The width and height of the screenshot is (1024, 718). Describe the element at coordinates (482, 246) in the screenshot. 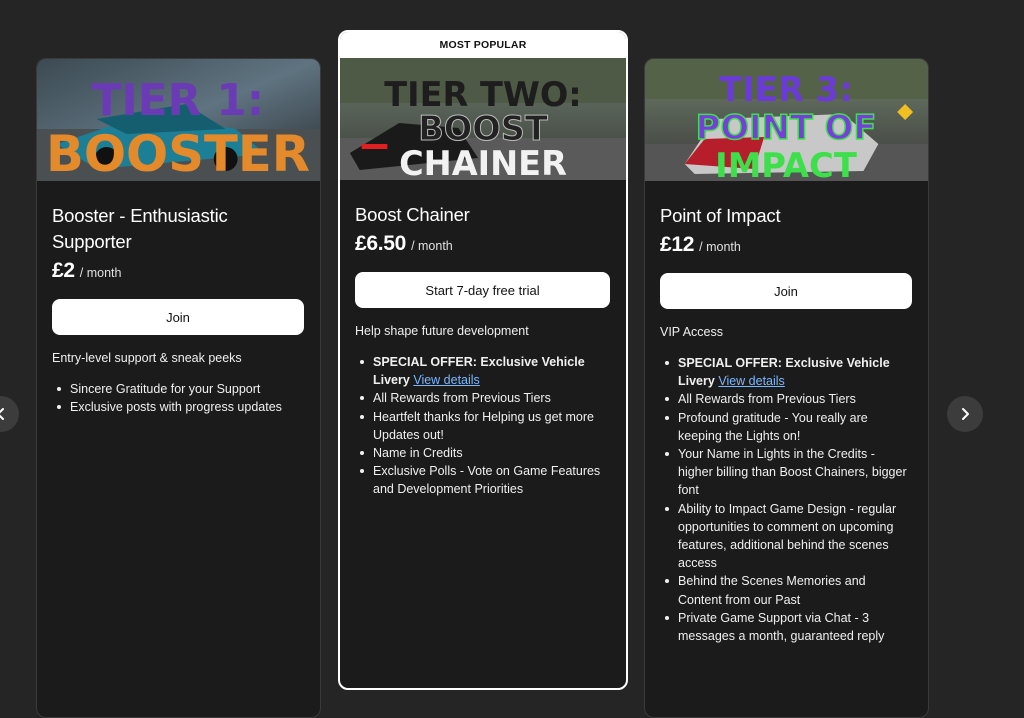

I see `price-row: £6.50 / month` at that location.